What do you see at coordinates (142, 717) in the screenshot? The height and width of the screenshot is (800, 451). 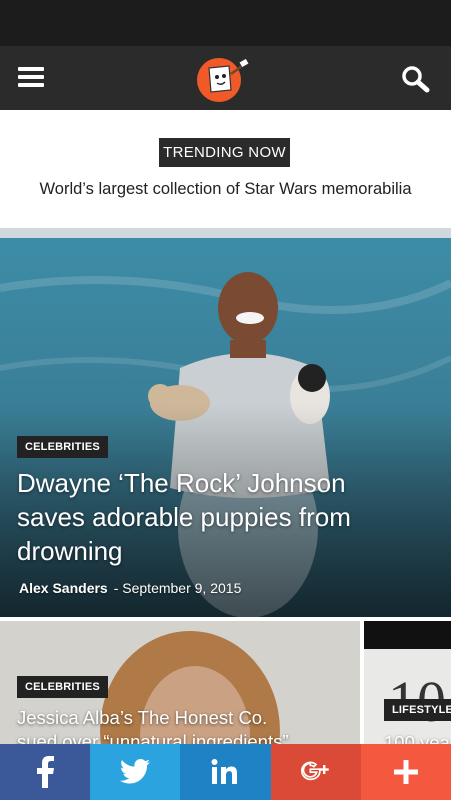 I see `article-title-line: Jessica Alba’s The Honest Co.` at bounding box center [142, 717].